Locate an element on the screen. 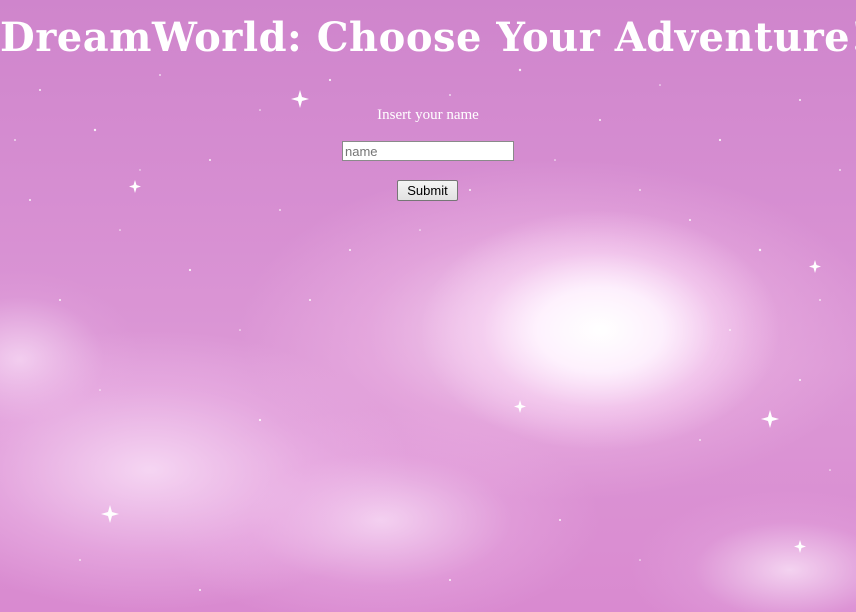  page-title: DreamWorld: Choose Your Adventure! is located at coordinates (428, 37).